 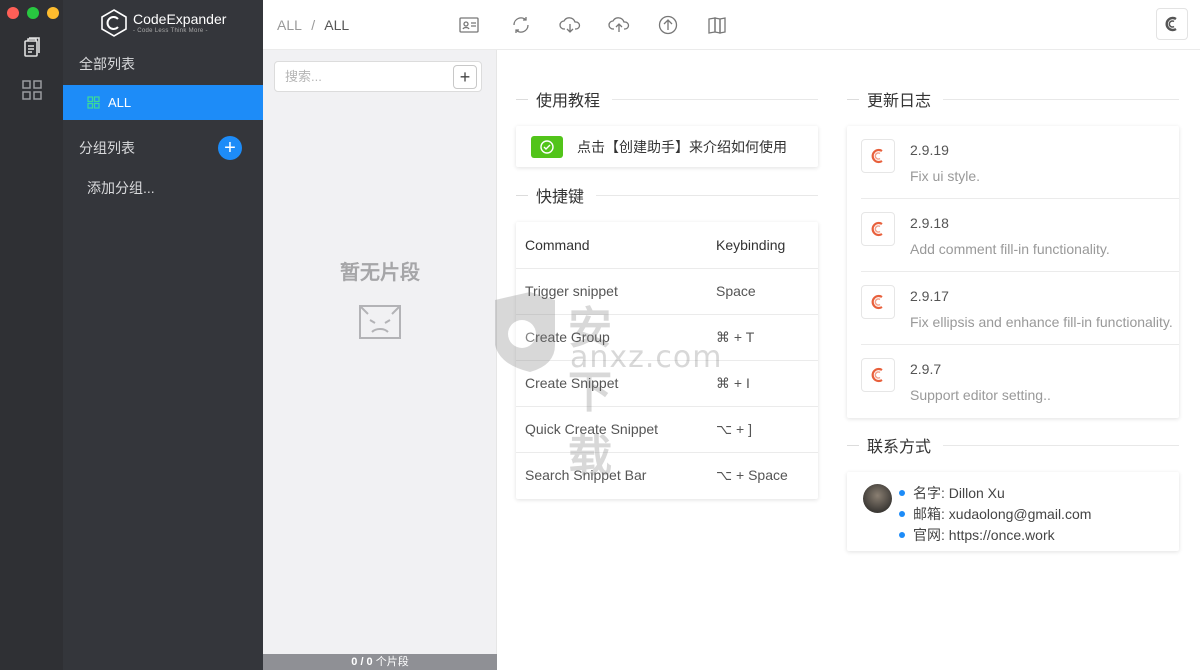 I want to click on maximize-window-button, so click(x=33, y=13).